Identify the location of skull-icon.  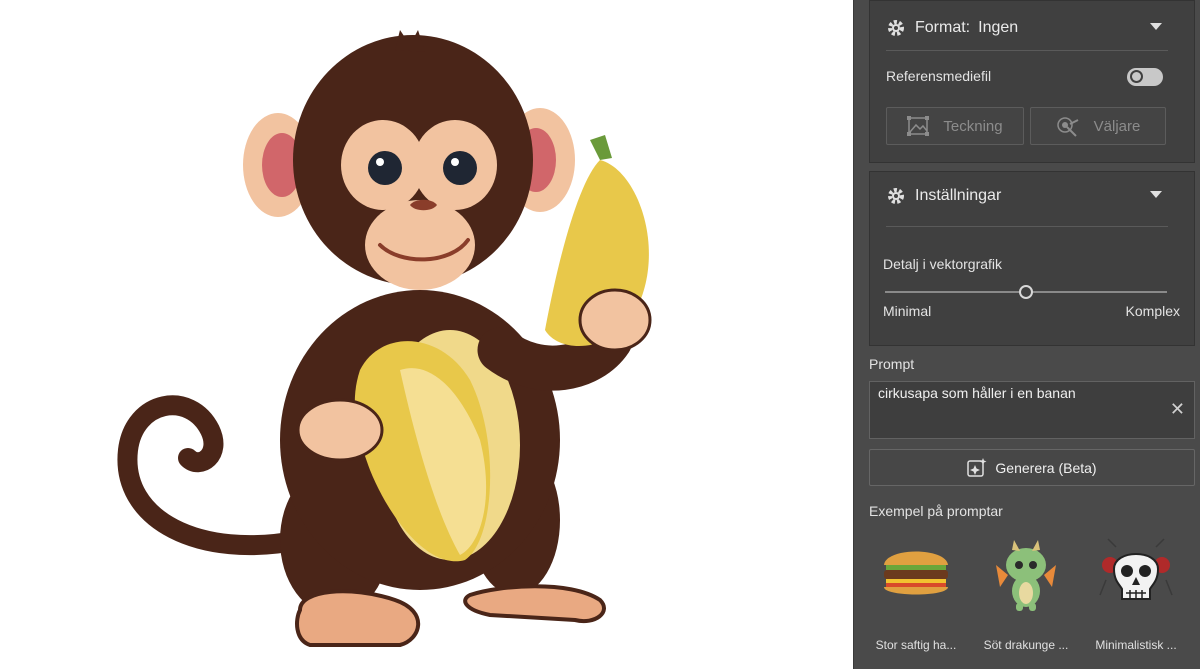
(1136, 569).